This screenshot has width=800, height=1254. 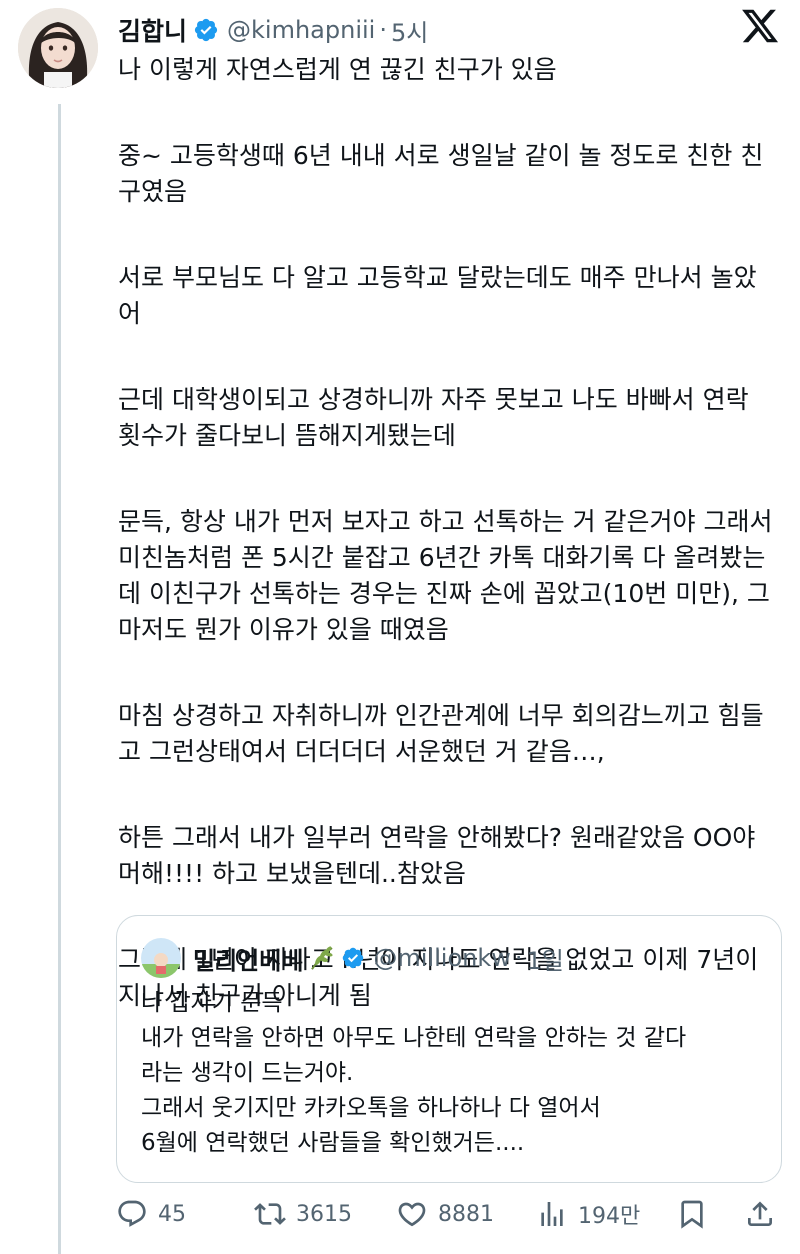 I want to click on reply-count: 45, so click(x=172, y=1214).